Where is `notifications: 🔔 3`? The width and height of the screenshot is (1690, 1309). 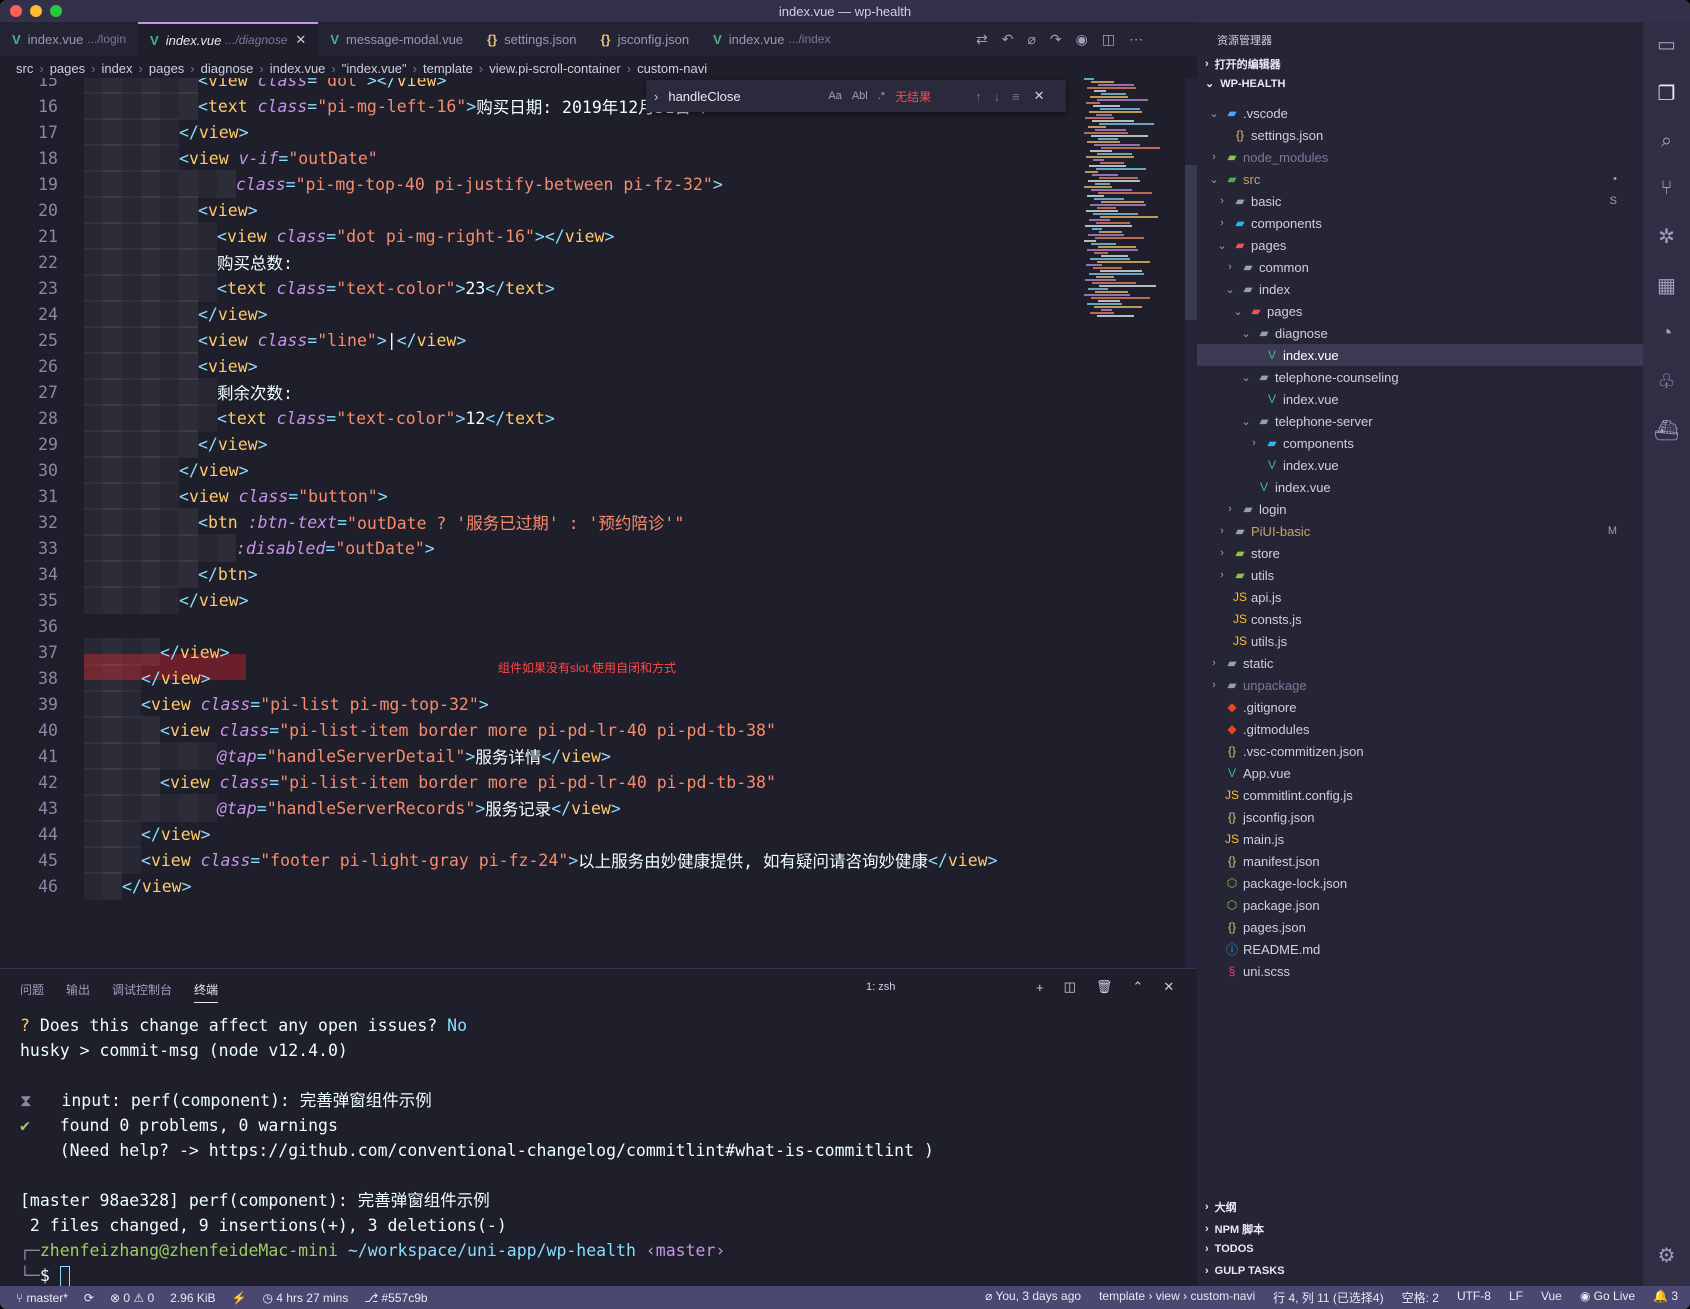
notifications: 🔔 3 is located at coordinates (1665, 1297).